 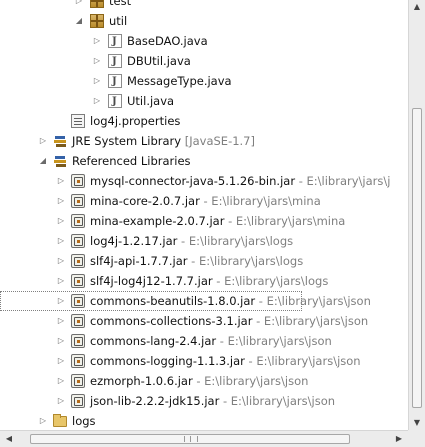 What do you see at coordinates (416, 438) in the screenshot?
I see `scrollbar-corner` at bounding box center [416, 438].